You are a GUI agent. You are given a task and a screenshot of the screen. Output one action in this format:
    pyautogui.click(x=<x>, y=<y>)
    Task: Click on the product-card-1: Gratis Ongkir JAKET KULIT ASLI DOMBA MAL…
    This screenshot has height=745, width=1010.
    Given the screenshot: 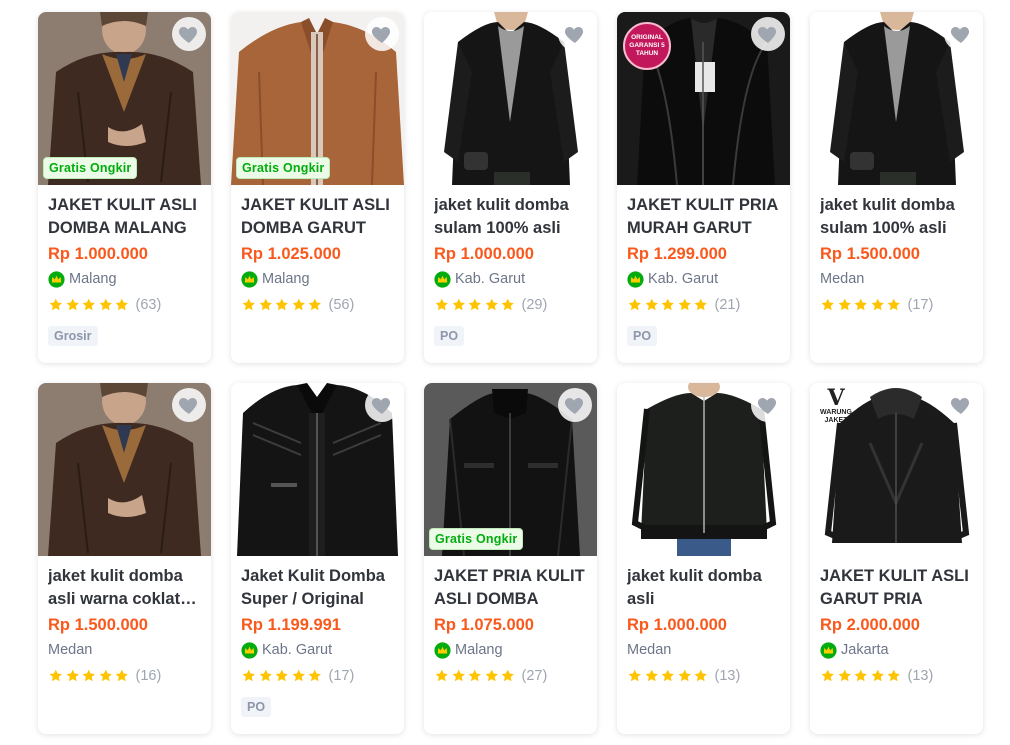 What is the action you would take?
    pyautogui.click(x=124, y=187)
    